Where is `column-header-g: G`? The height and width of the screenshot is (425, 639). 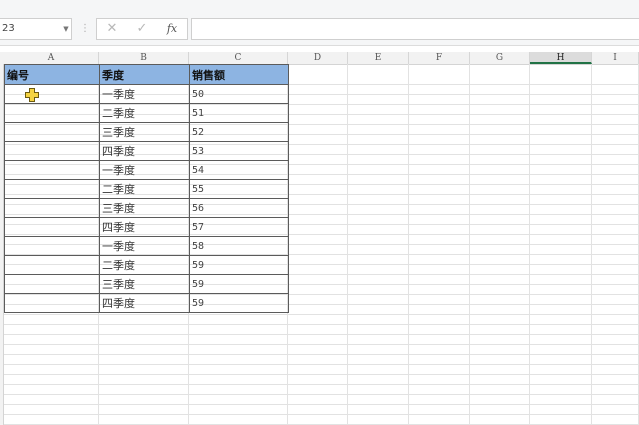 column-header-g: G is located at coordinates (500, 58).